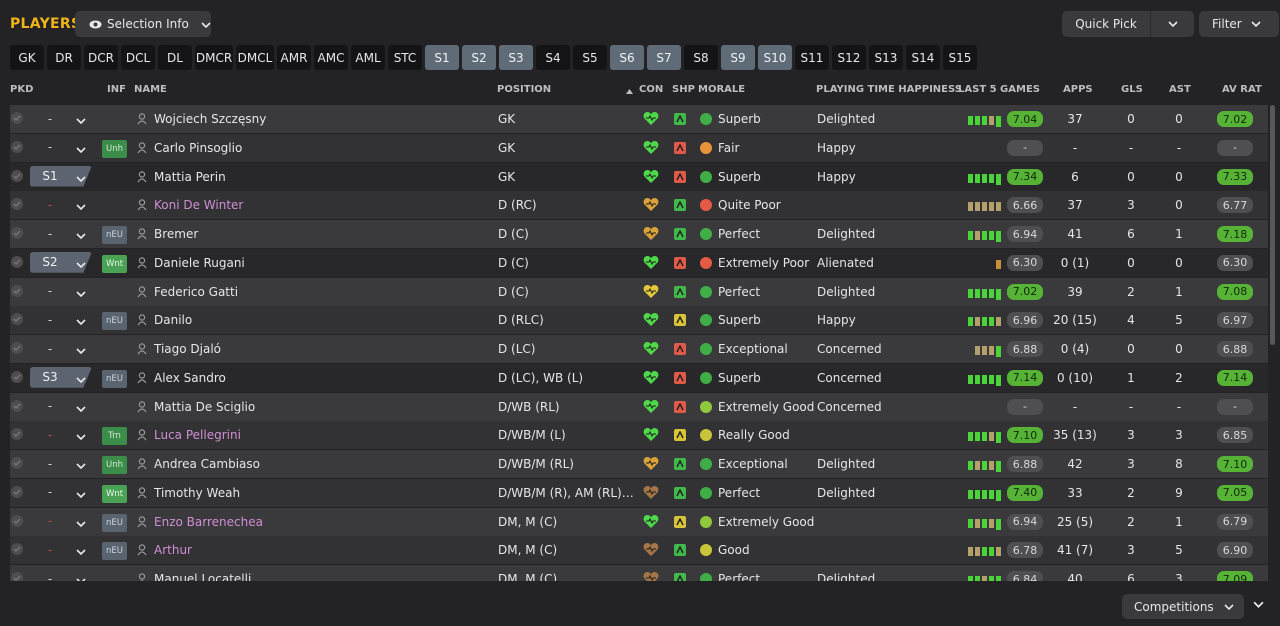  What do you see at coordinates (176, 234) in the screenshot?
I see `player-name: Bremer` at bounding box center [176, 234].